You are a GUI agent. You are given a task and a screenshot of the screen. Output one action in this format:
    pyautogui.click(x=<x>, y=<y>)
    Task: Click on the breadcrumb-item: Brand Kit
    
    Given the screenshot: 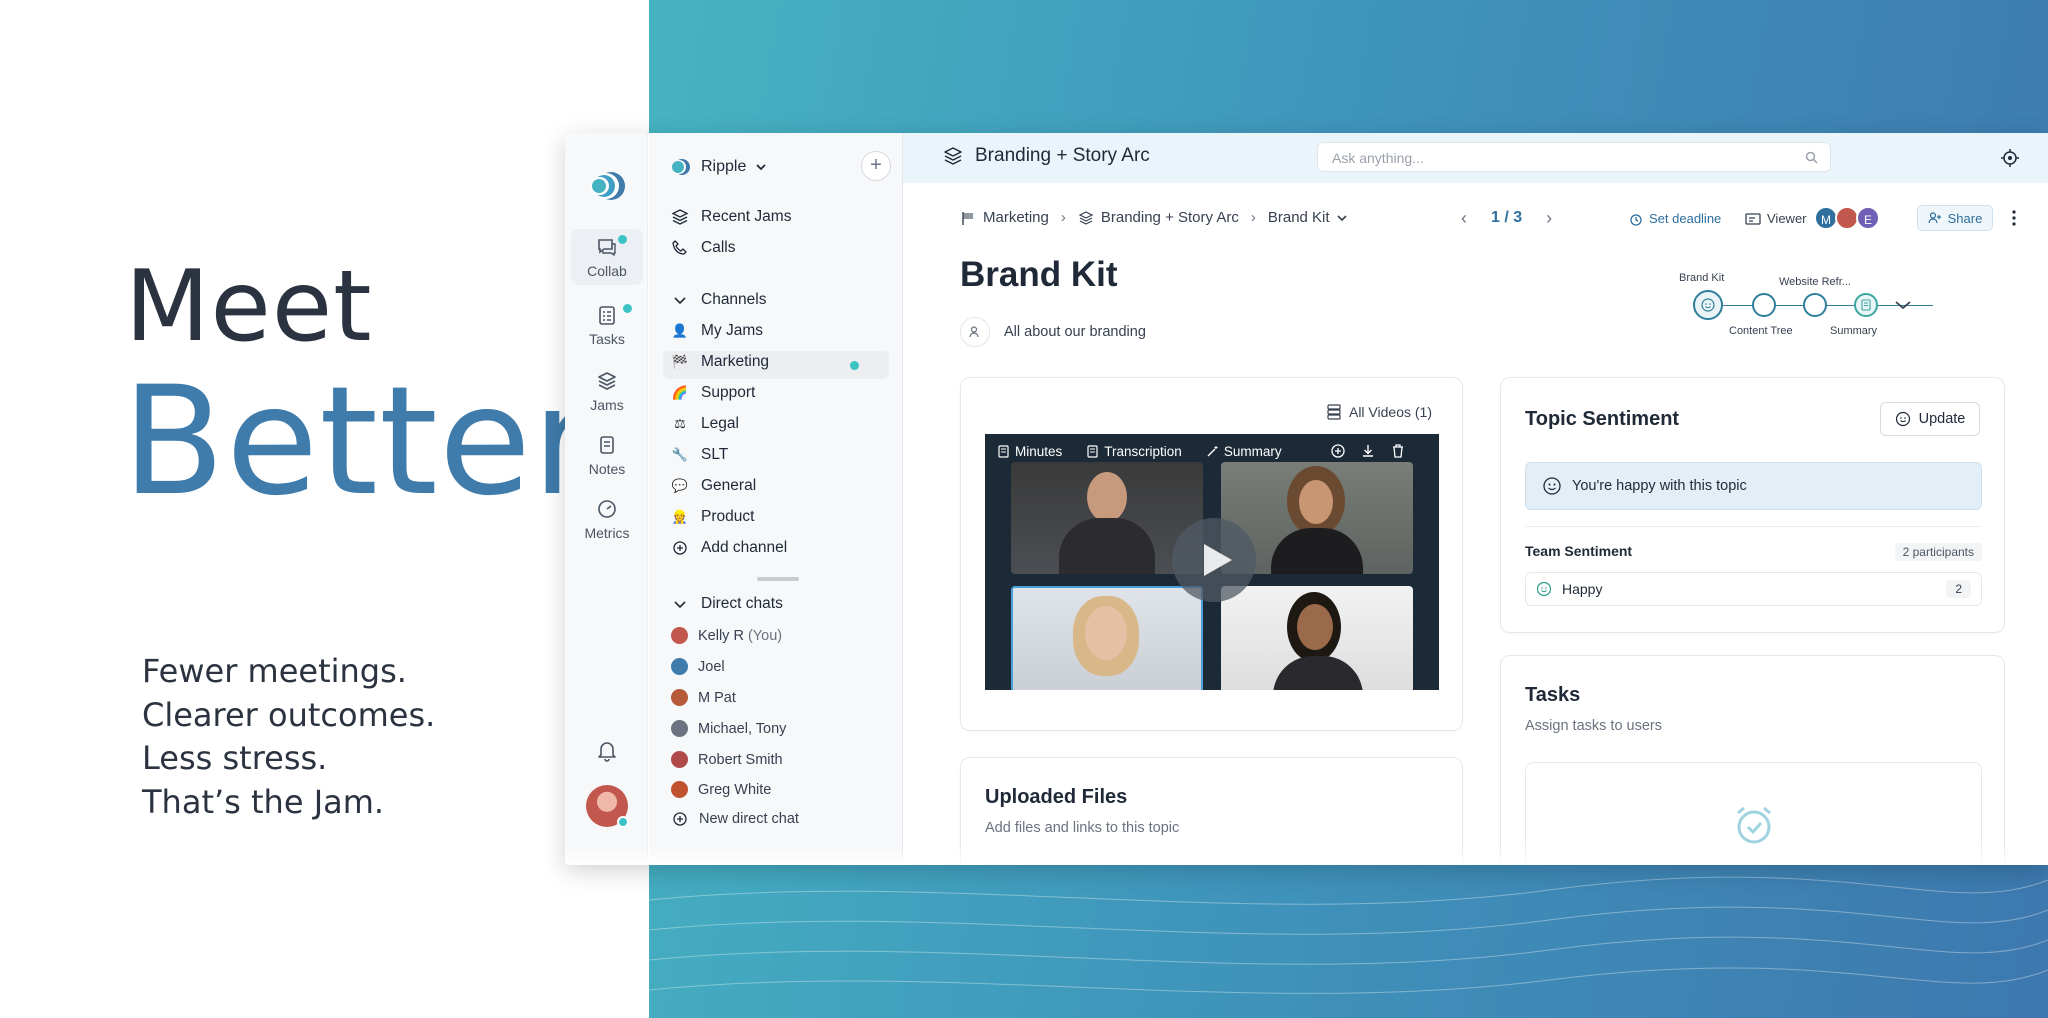 What is the action you would take?
    pyautogui.click(x=1299, y=217)
    